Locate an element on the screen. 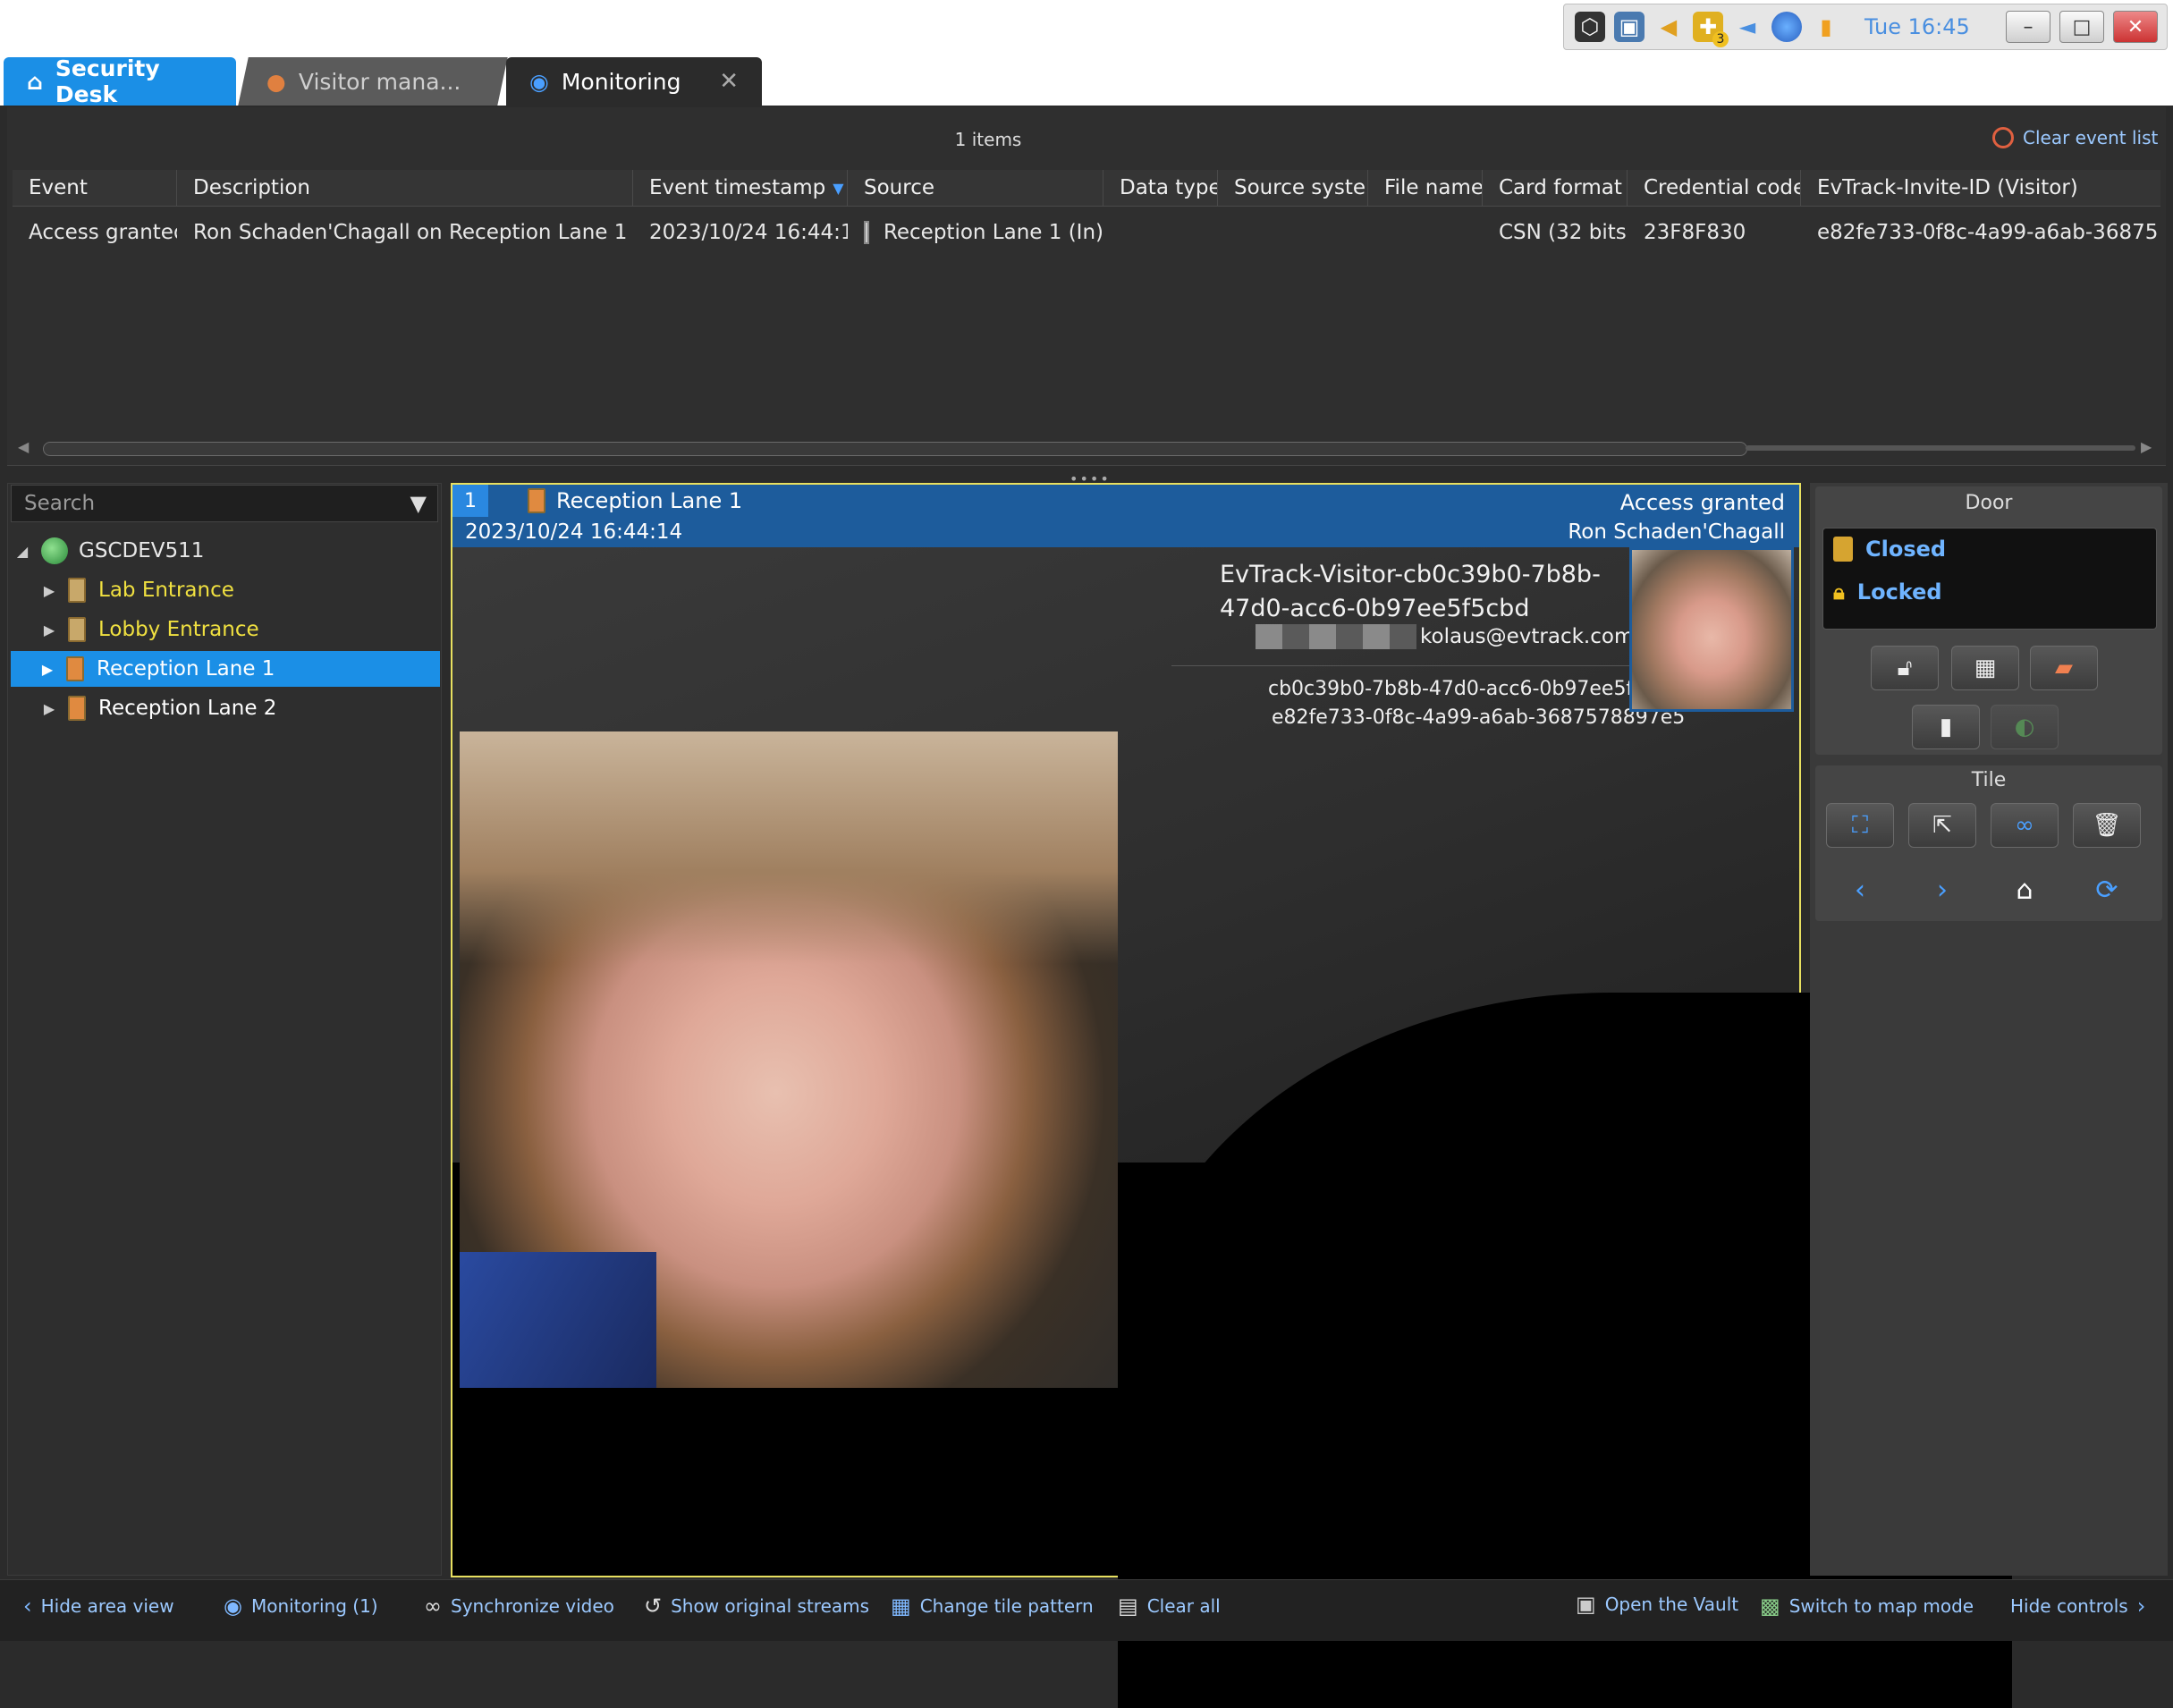  door-locked-state: 🔒︎ Locked is located at coordinates (1887, 592).